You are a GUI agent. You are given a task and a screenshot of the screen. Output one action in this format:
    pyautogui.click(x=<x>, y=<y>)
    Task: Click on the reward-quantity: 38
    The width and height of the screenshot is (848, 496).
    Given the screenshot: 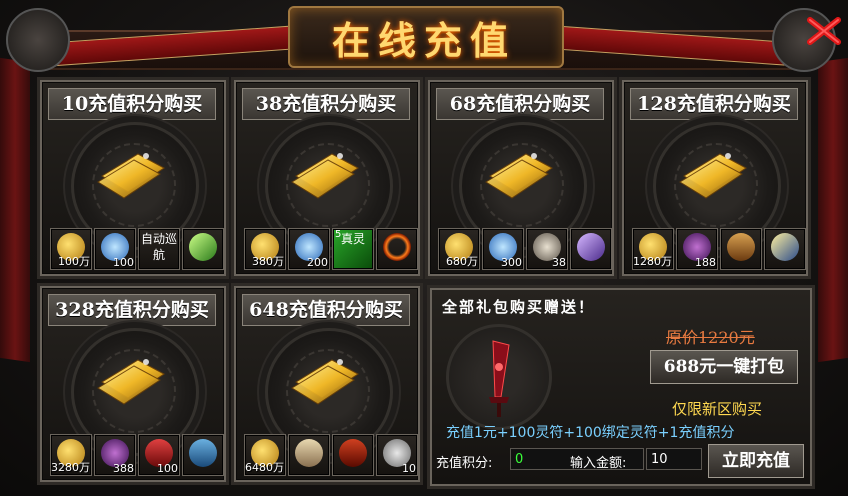 What is the action you would take?
    pyautogui.click(x=559, y=262)
    